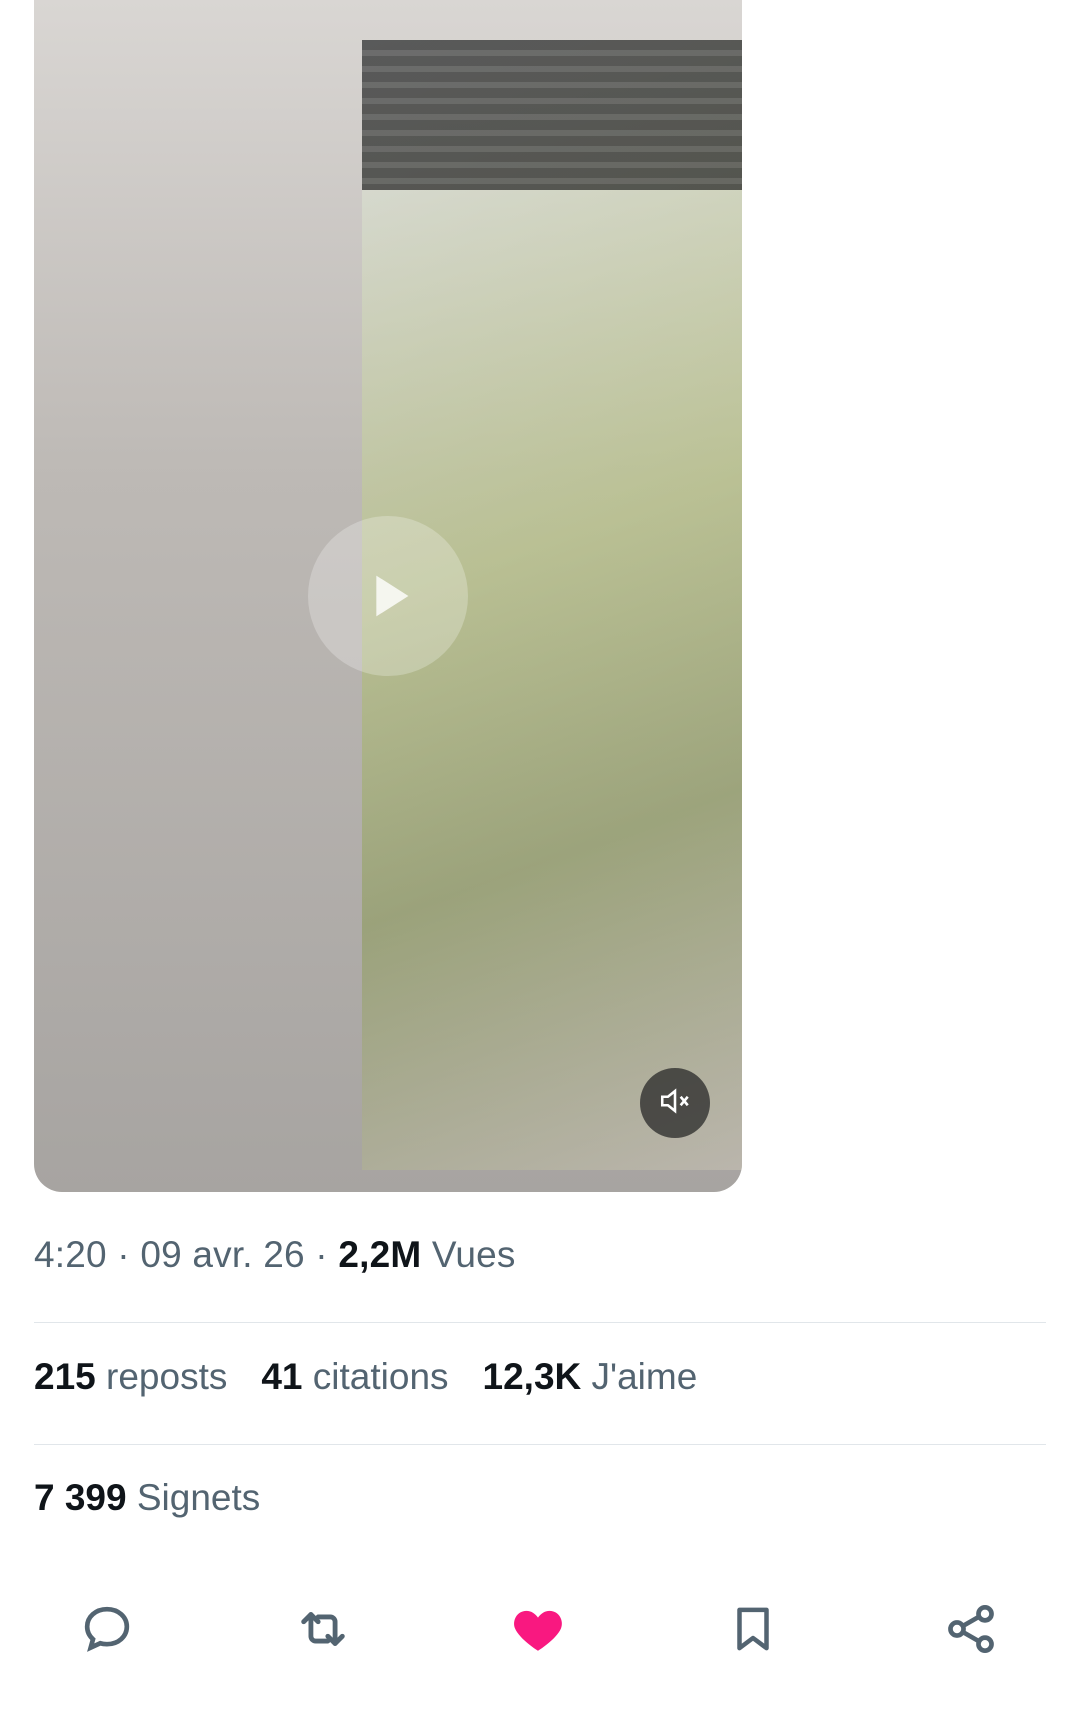 This screenshot has height=1711, width=1080. What do you see at coordinates (375, 1376) in the screenshot?
I see `quotes-label: citations` at bounding box center [375, 1376].